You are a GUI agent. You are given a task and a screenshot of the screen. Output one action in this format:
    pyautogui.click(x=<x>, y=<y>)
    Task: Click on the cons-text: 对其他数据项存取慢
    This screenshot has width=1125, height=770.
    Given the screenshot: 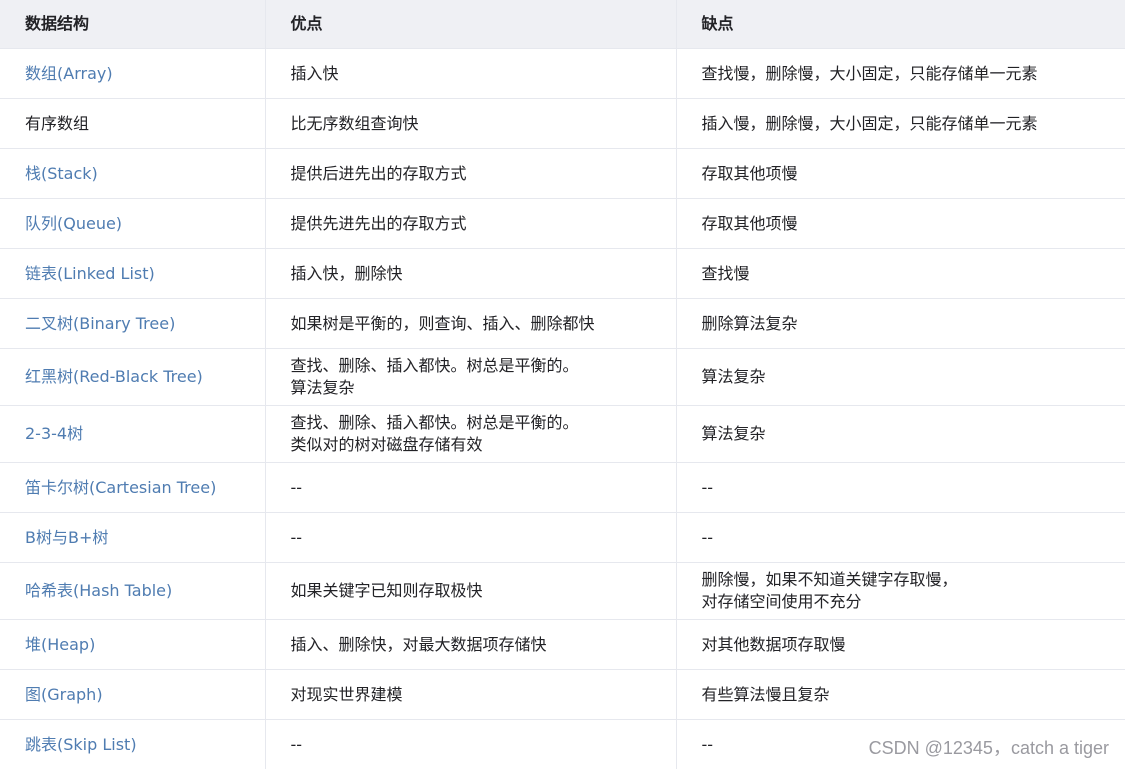 What is the action you would take?
    pyautogui.click(x=773, y=644)
    